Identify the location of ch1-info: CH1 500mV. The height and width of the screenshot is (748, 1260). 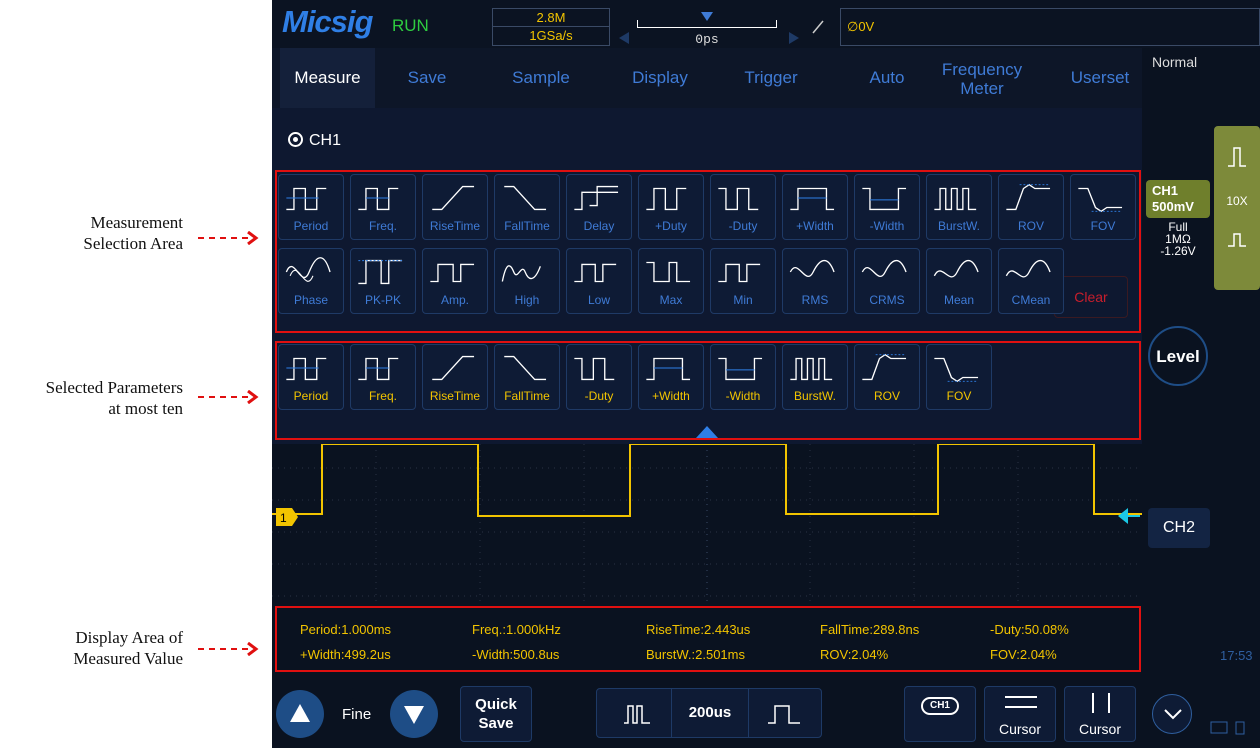
(1178, 199).